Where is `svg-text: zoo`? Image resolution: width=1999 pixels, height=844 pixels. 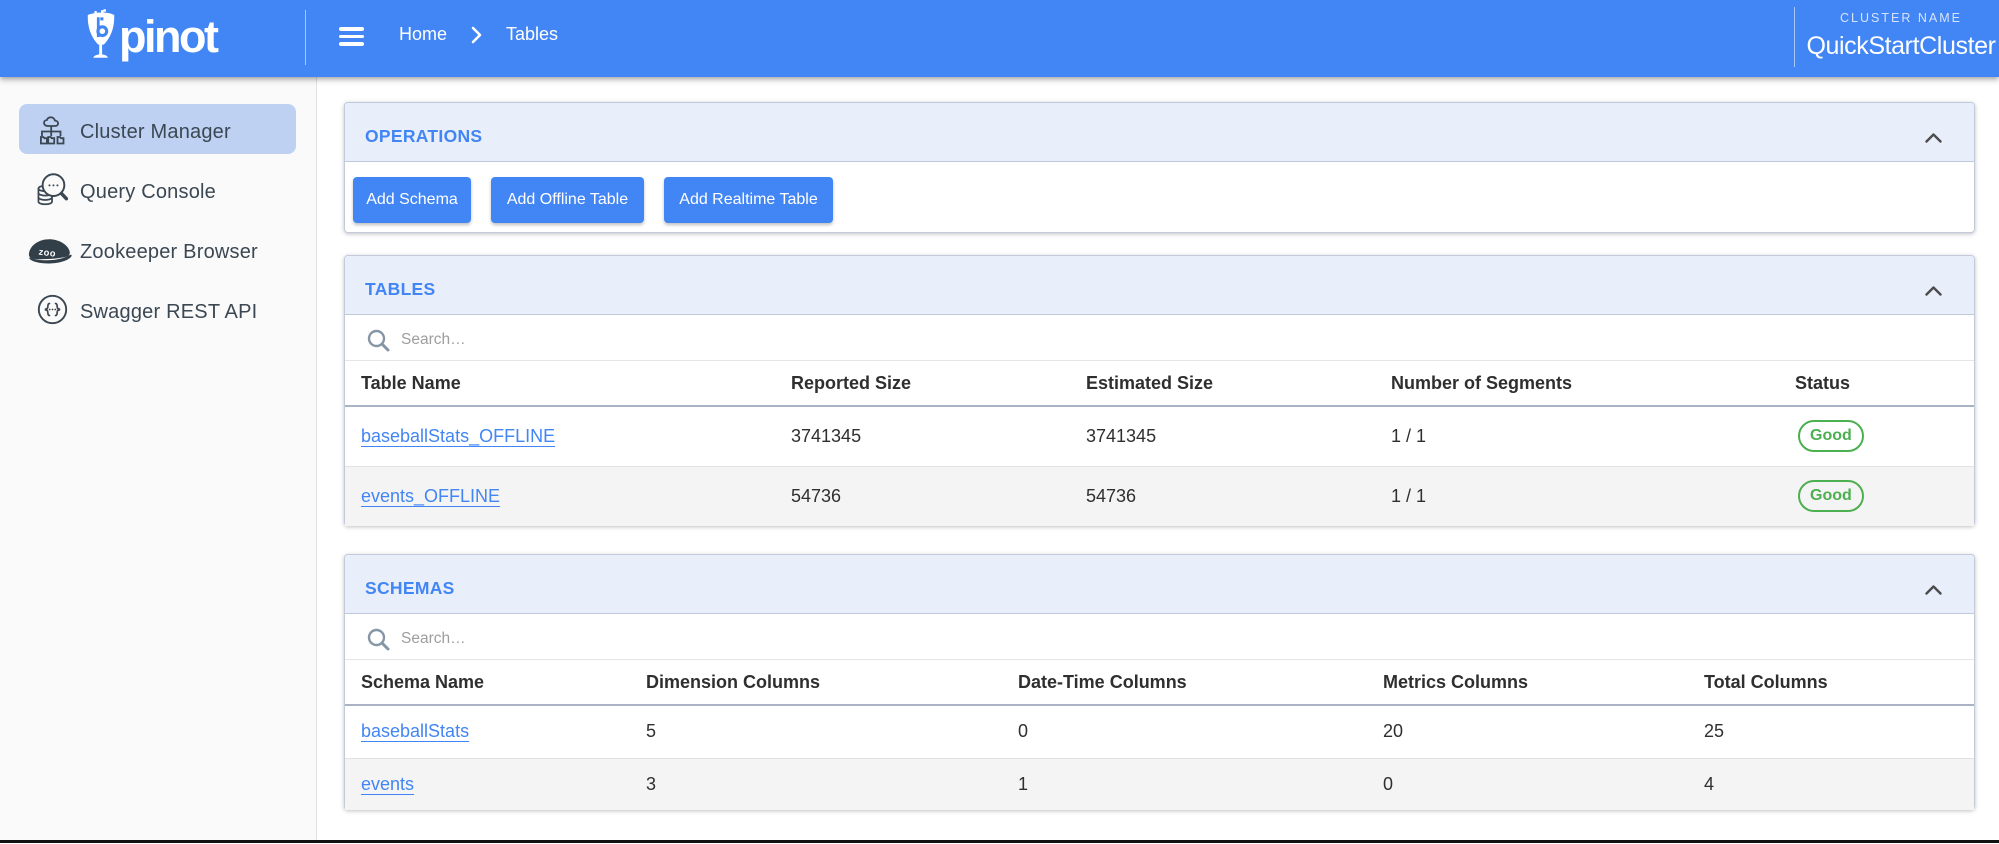
svg-text: zoo is located at coordinates (47, 252).